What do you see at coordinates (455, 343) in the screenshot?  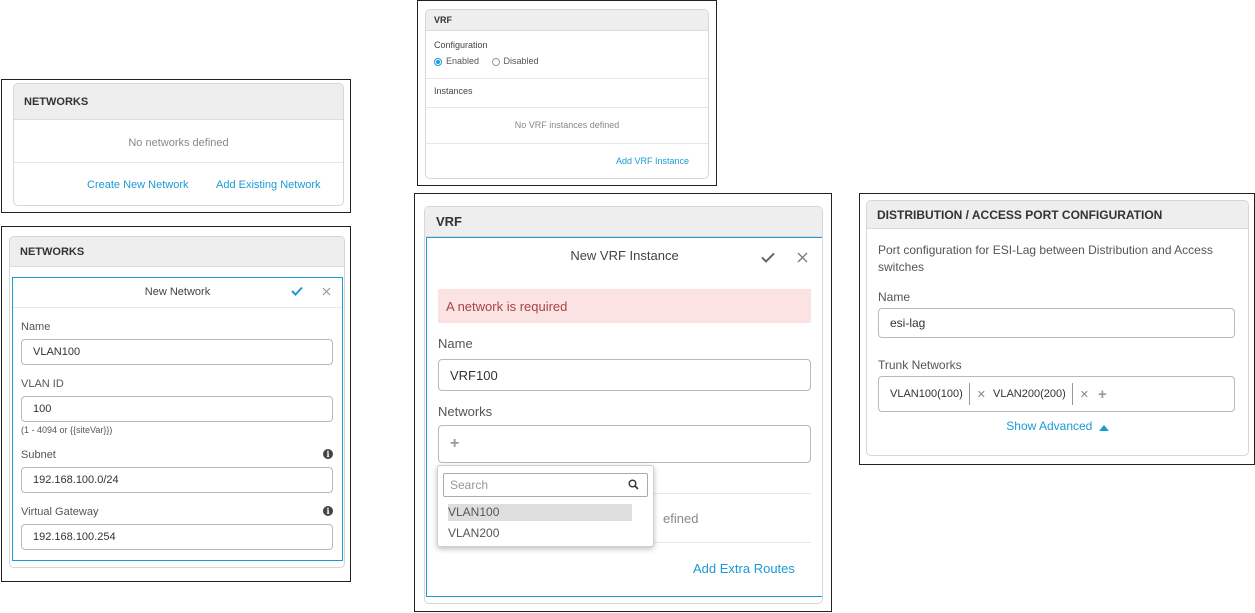 I see `vrf-name-label: Name` at bounding box center [455, 343].